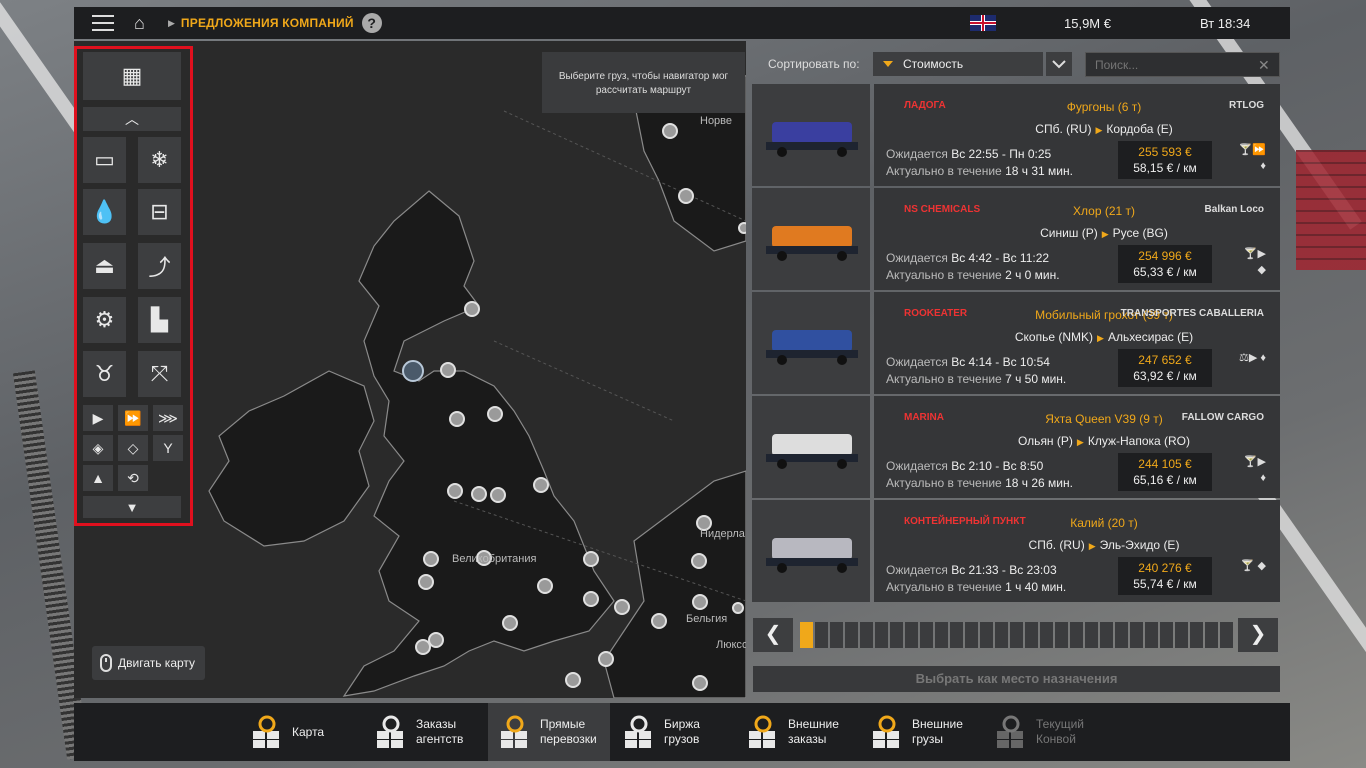 The width and height of the screenshot is (1366, 768). Describe the element at coordinates (98, 478) in the screenshot. I see `weight-icon: ▲` at that location.